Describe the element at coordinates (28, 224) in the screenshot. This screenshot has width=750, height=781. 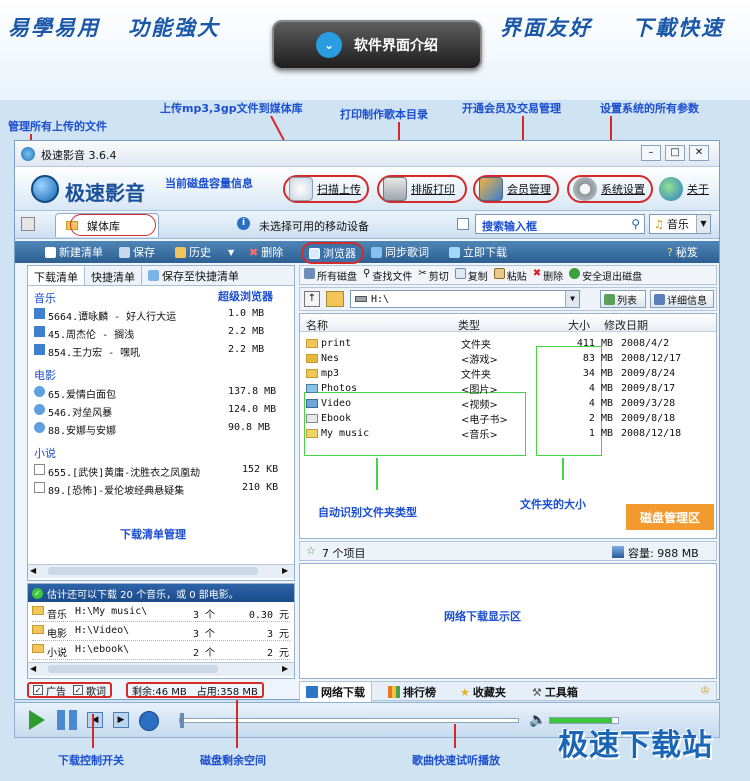
I see `home-icon` at that location.